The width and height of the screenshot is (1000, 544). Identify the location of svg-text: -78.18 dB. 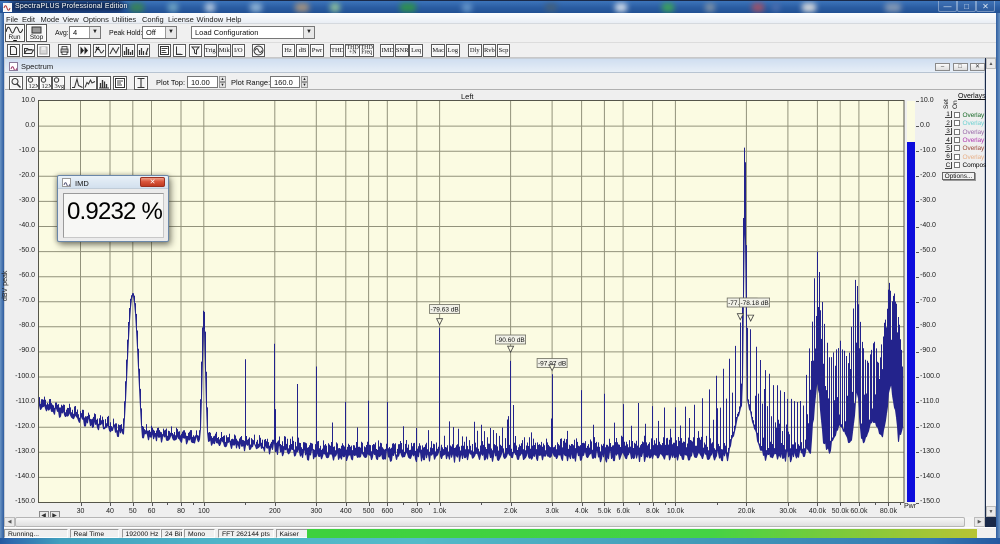
(755, 303).